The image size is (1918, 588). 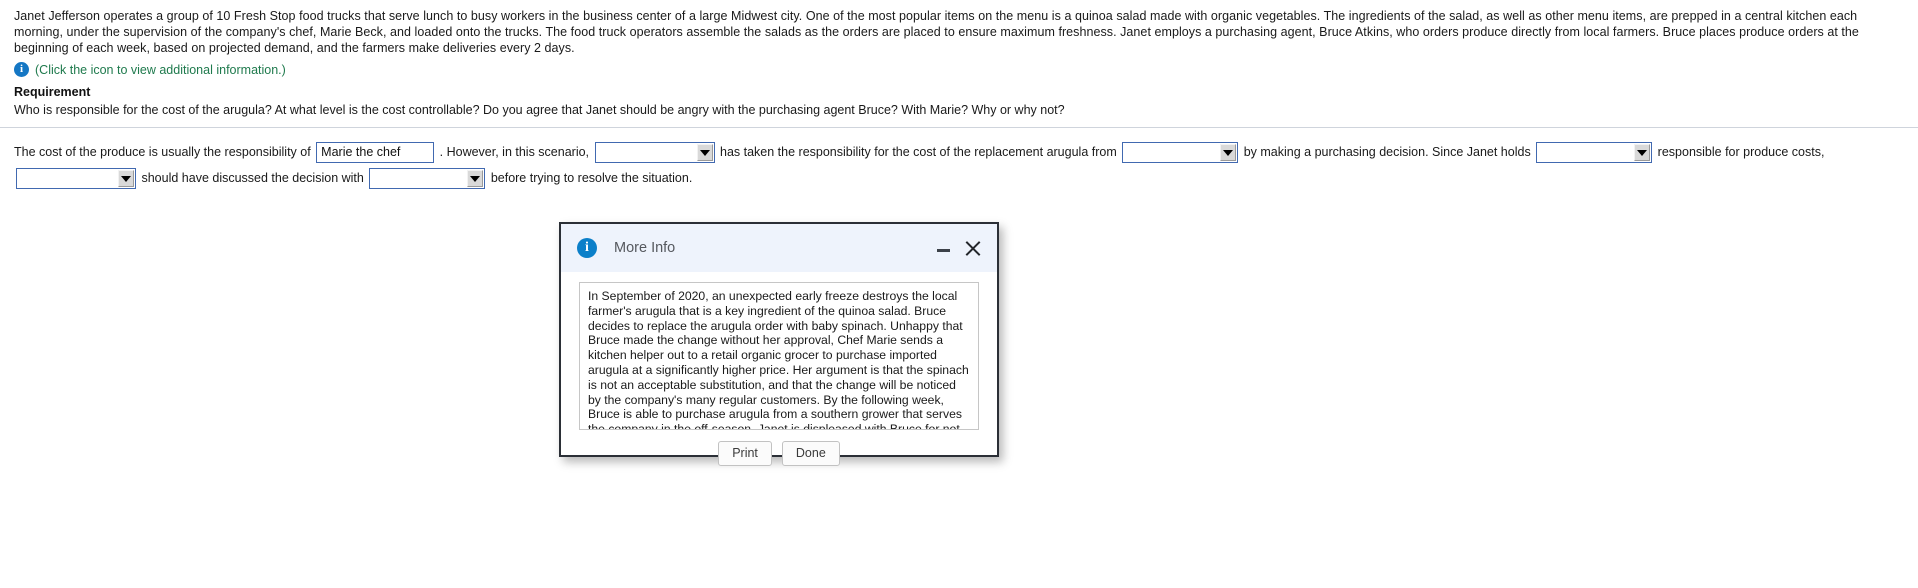 What do you see at coordinates (779, 453) in the screenshot?
I see `dialog-footer: Print Done` at bounding box center [779, 453].